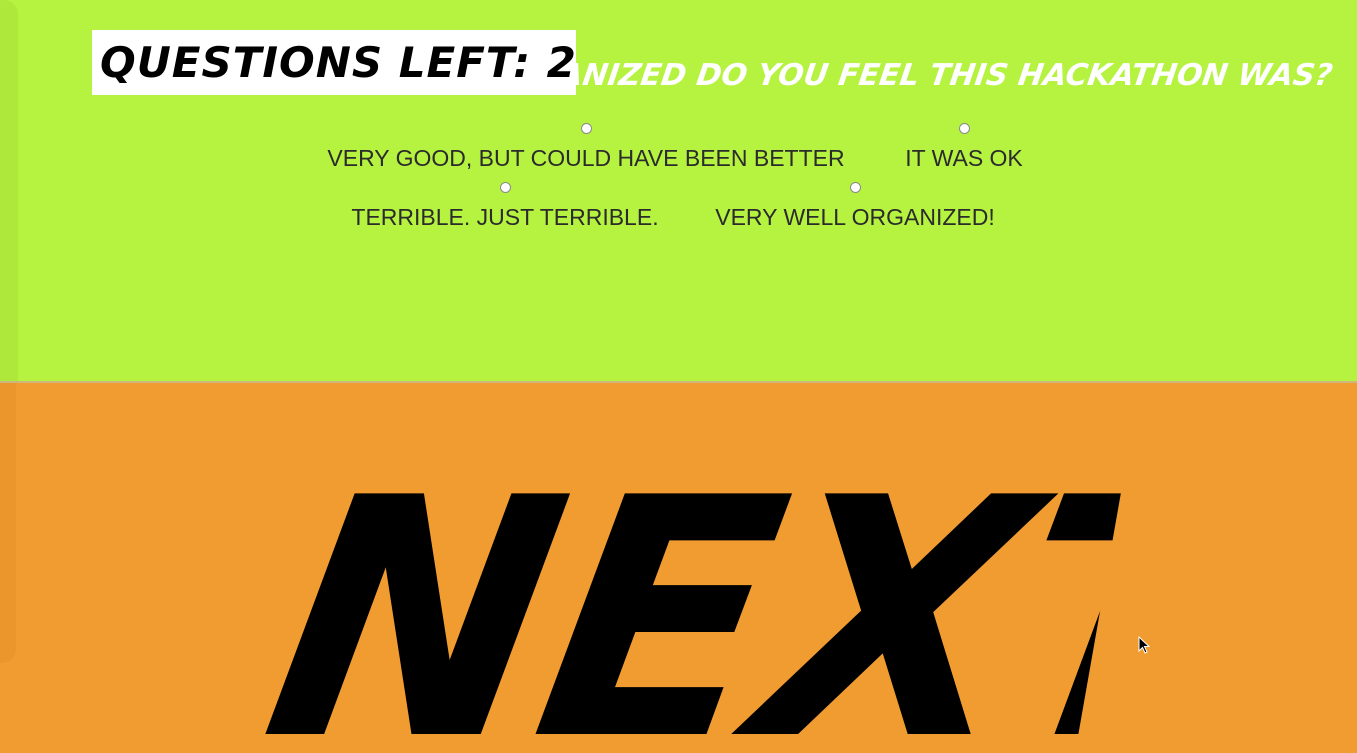 The width and height of the screenshot is (1357, 753). I want to click on option-label: TERRIBLE. JUST TERRIBLE., so click(505, 217).